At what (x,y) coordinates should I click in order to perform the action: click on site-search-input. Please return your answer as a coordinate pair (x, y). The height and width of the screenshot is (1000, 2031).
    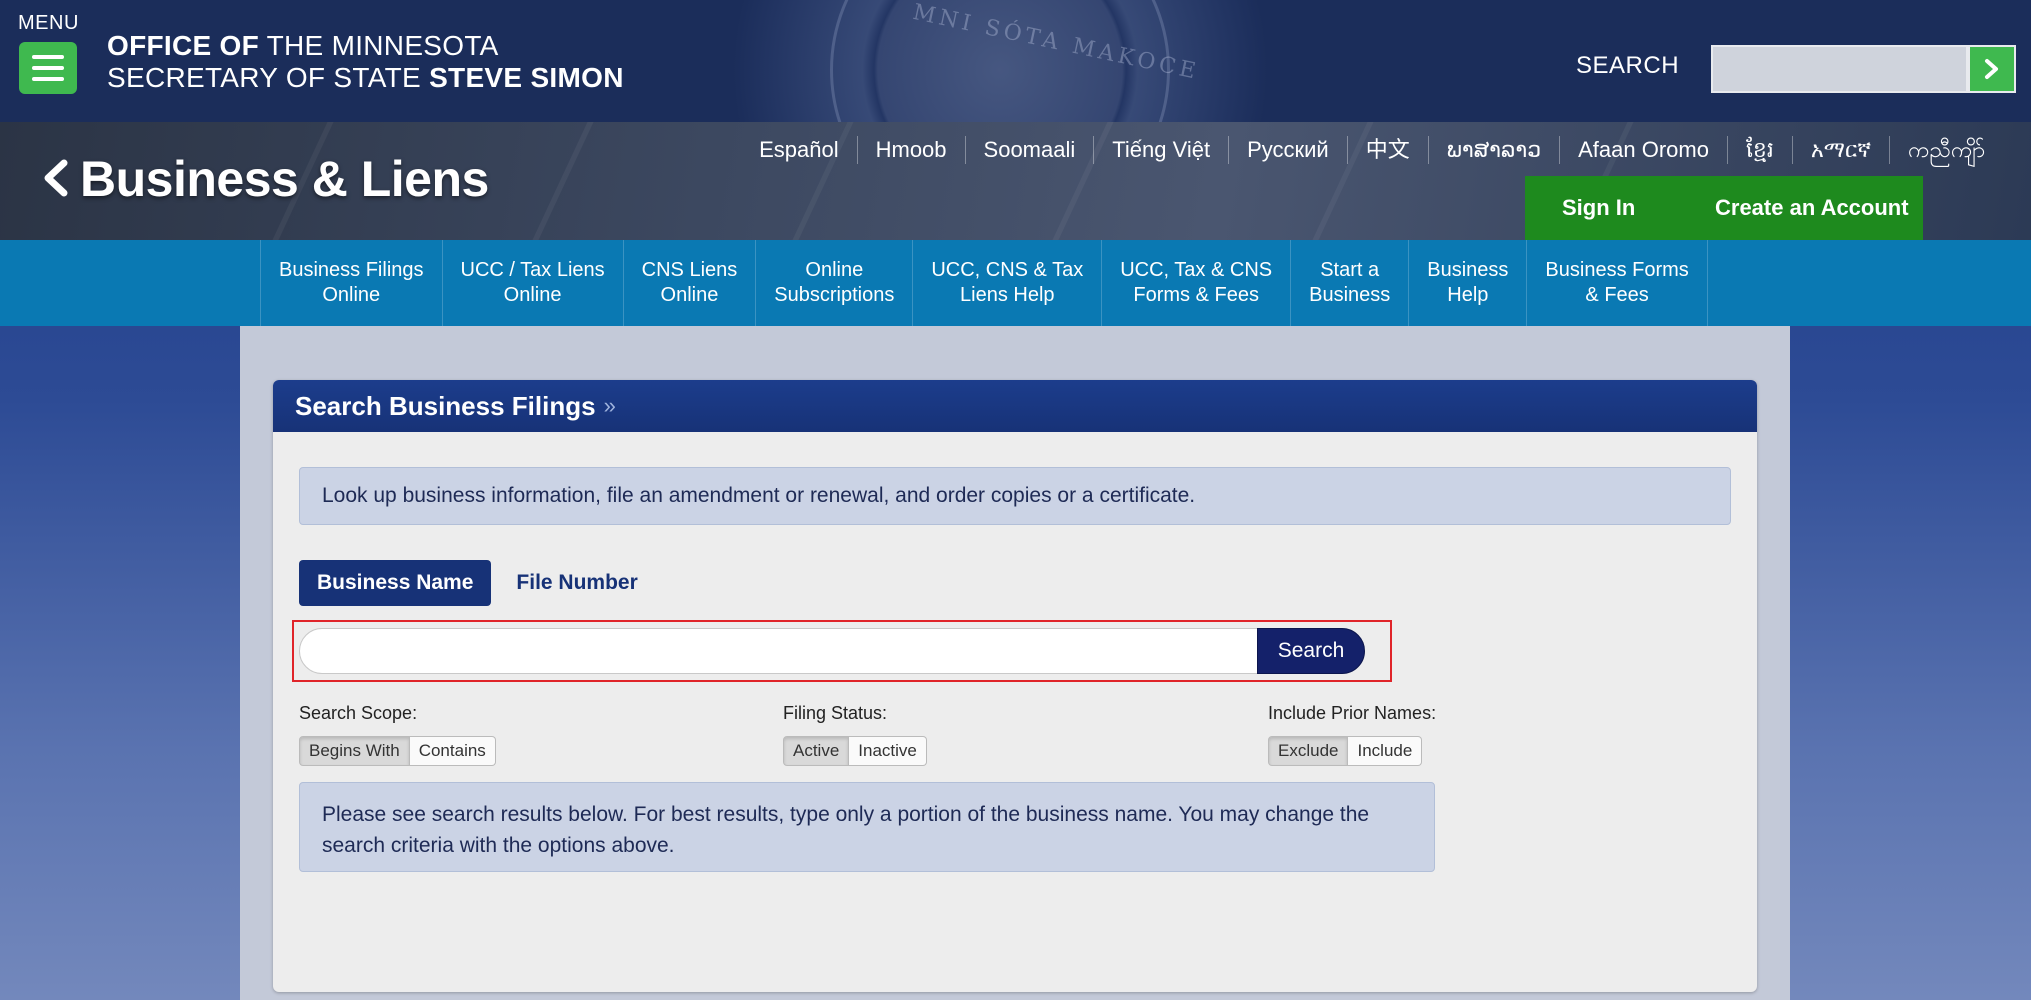
    Looking at the image, I should click on (1839, 69).